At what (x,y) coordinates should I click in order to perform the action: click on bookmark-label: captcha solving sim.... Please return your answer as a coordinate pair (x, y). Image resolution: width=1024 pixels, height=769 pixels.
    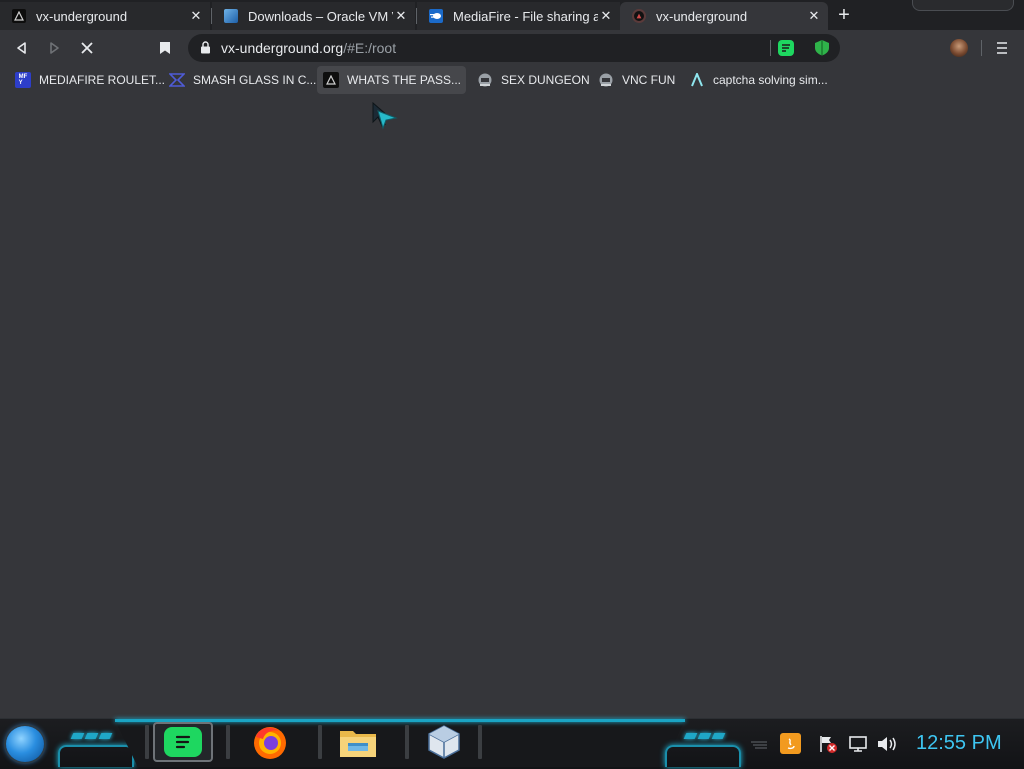
    Looking at the image, I should click on (770, 80).